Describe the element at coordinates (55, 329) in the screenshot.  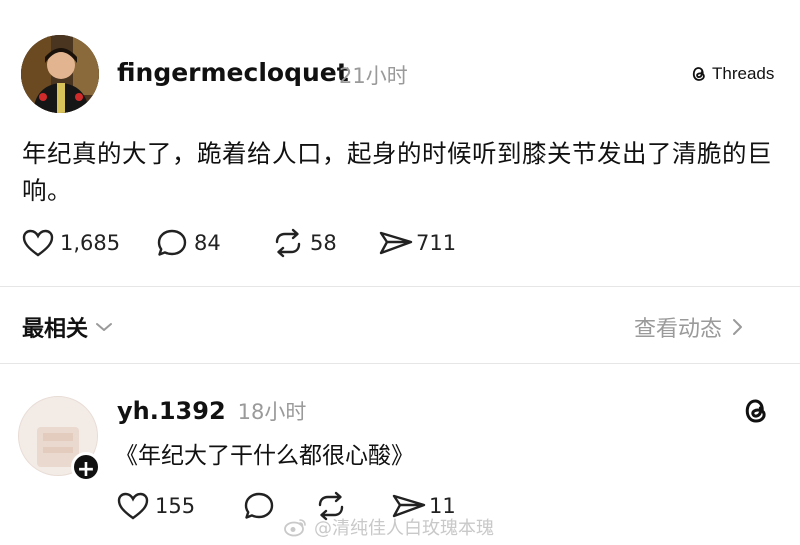
I see `sort-label: 最相关` at that location.